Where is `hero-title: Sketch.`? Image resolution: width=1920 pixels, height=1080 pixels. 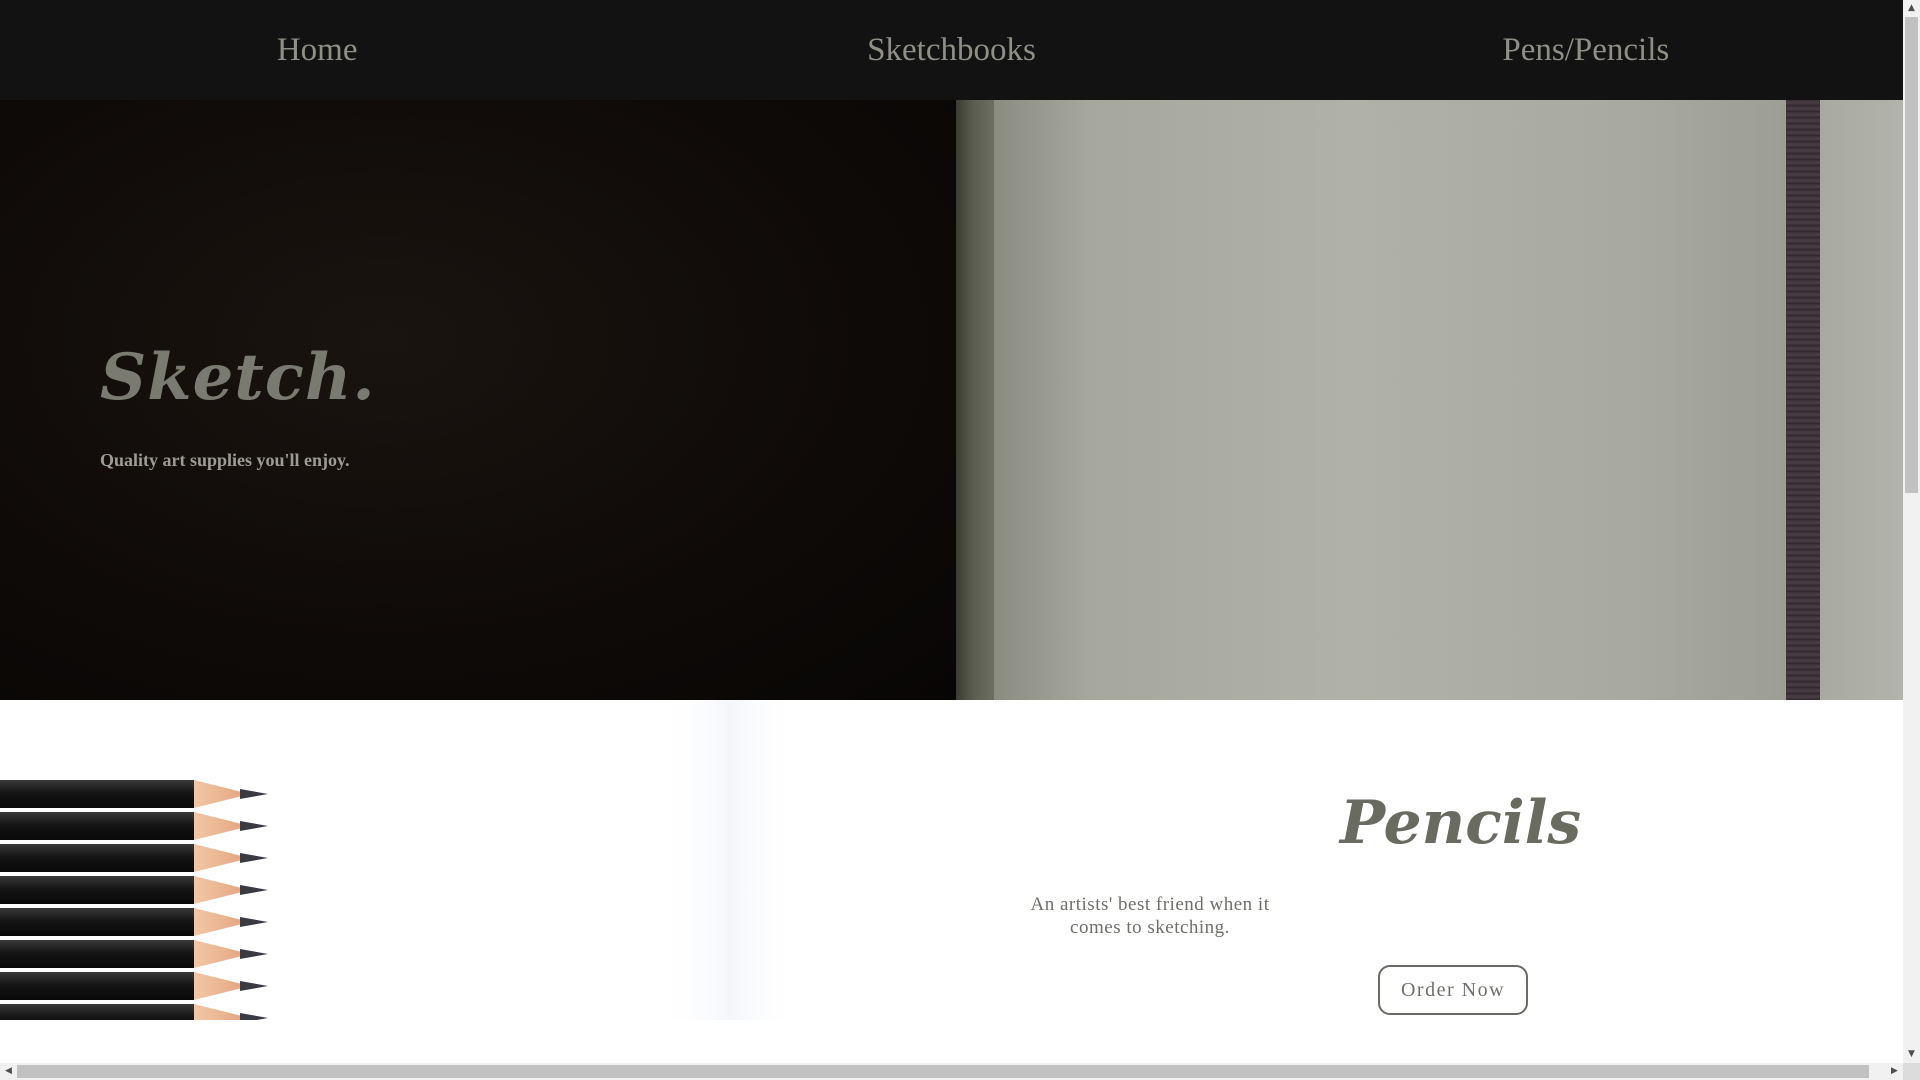
hero-title: Sketch. is located at coordinates (238, 377).